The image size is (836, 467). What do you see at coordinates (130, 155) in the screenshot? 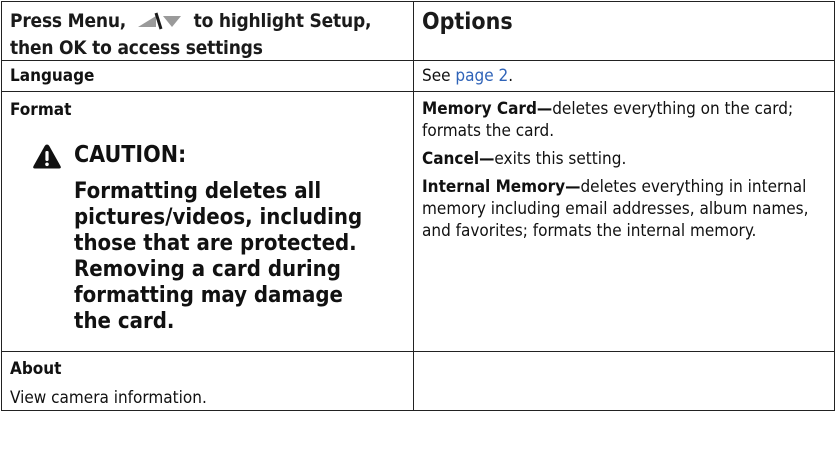
I see `caution-title: CAUTION:` at bounding box center [130, 155].